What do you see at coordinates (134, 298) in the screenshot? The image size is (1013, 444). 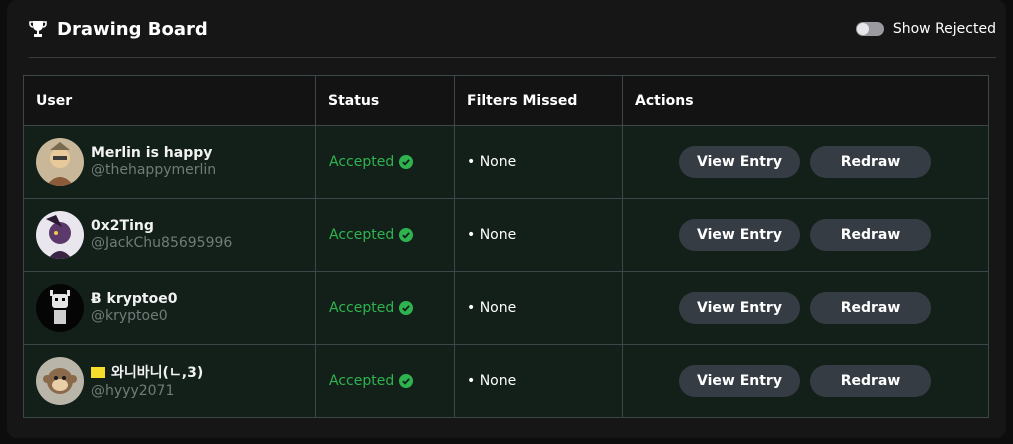 I see `user-name: Ƀ kryptoe0` at bounding box center [134, 298].